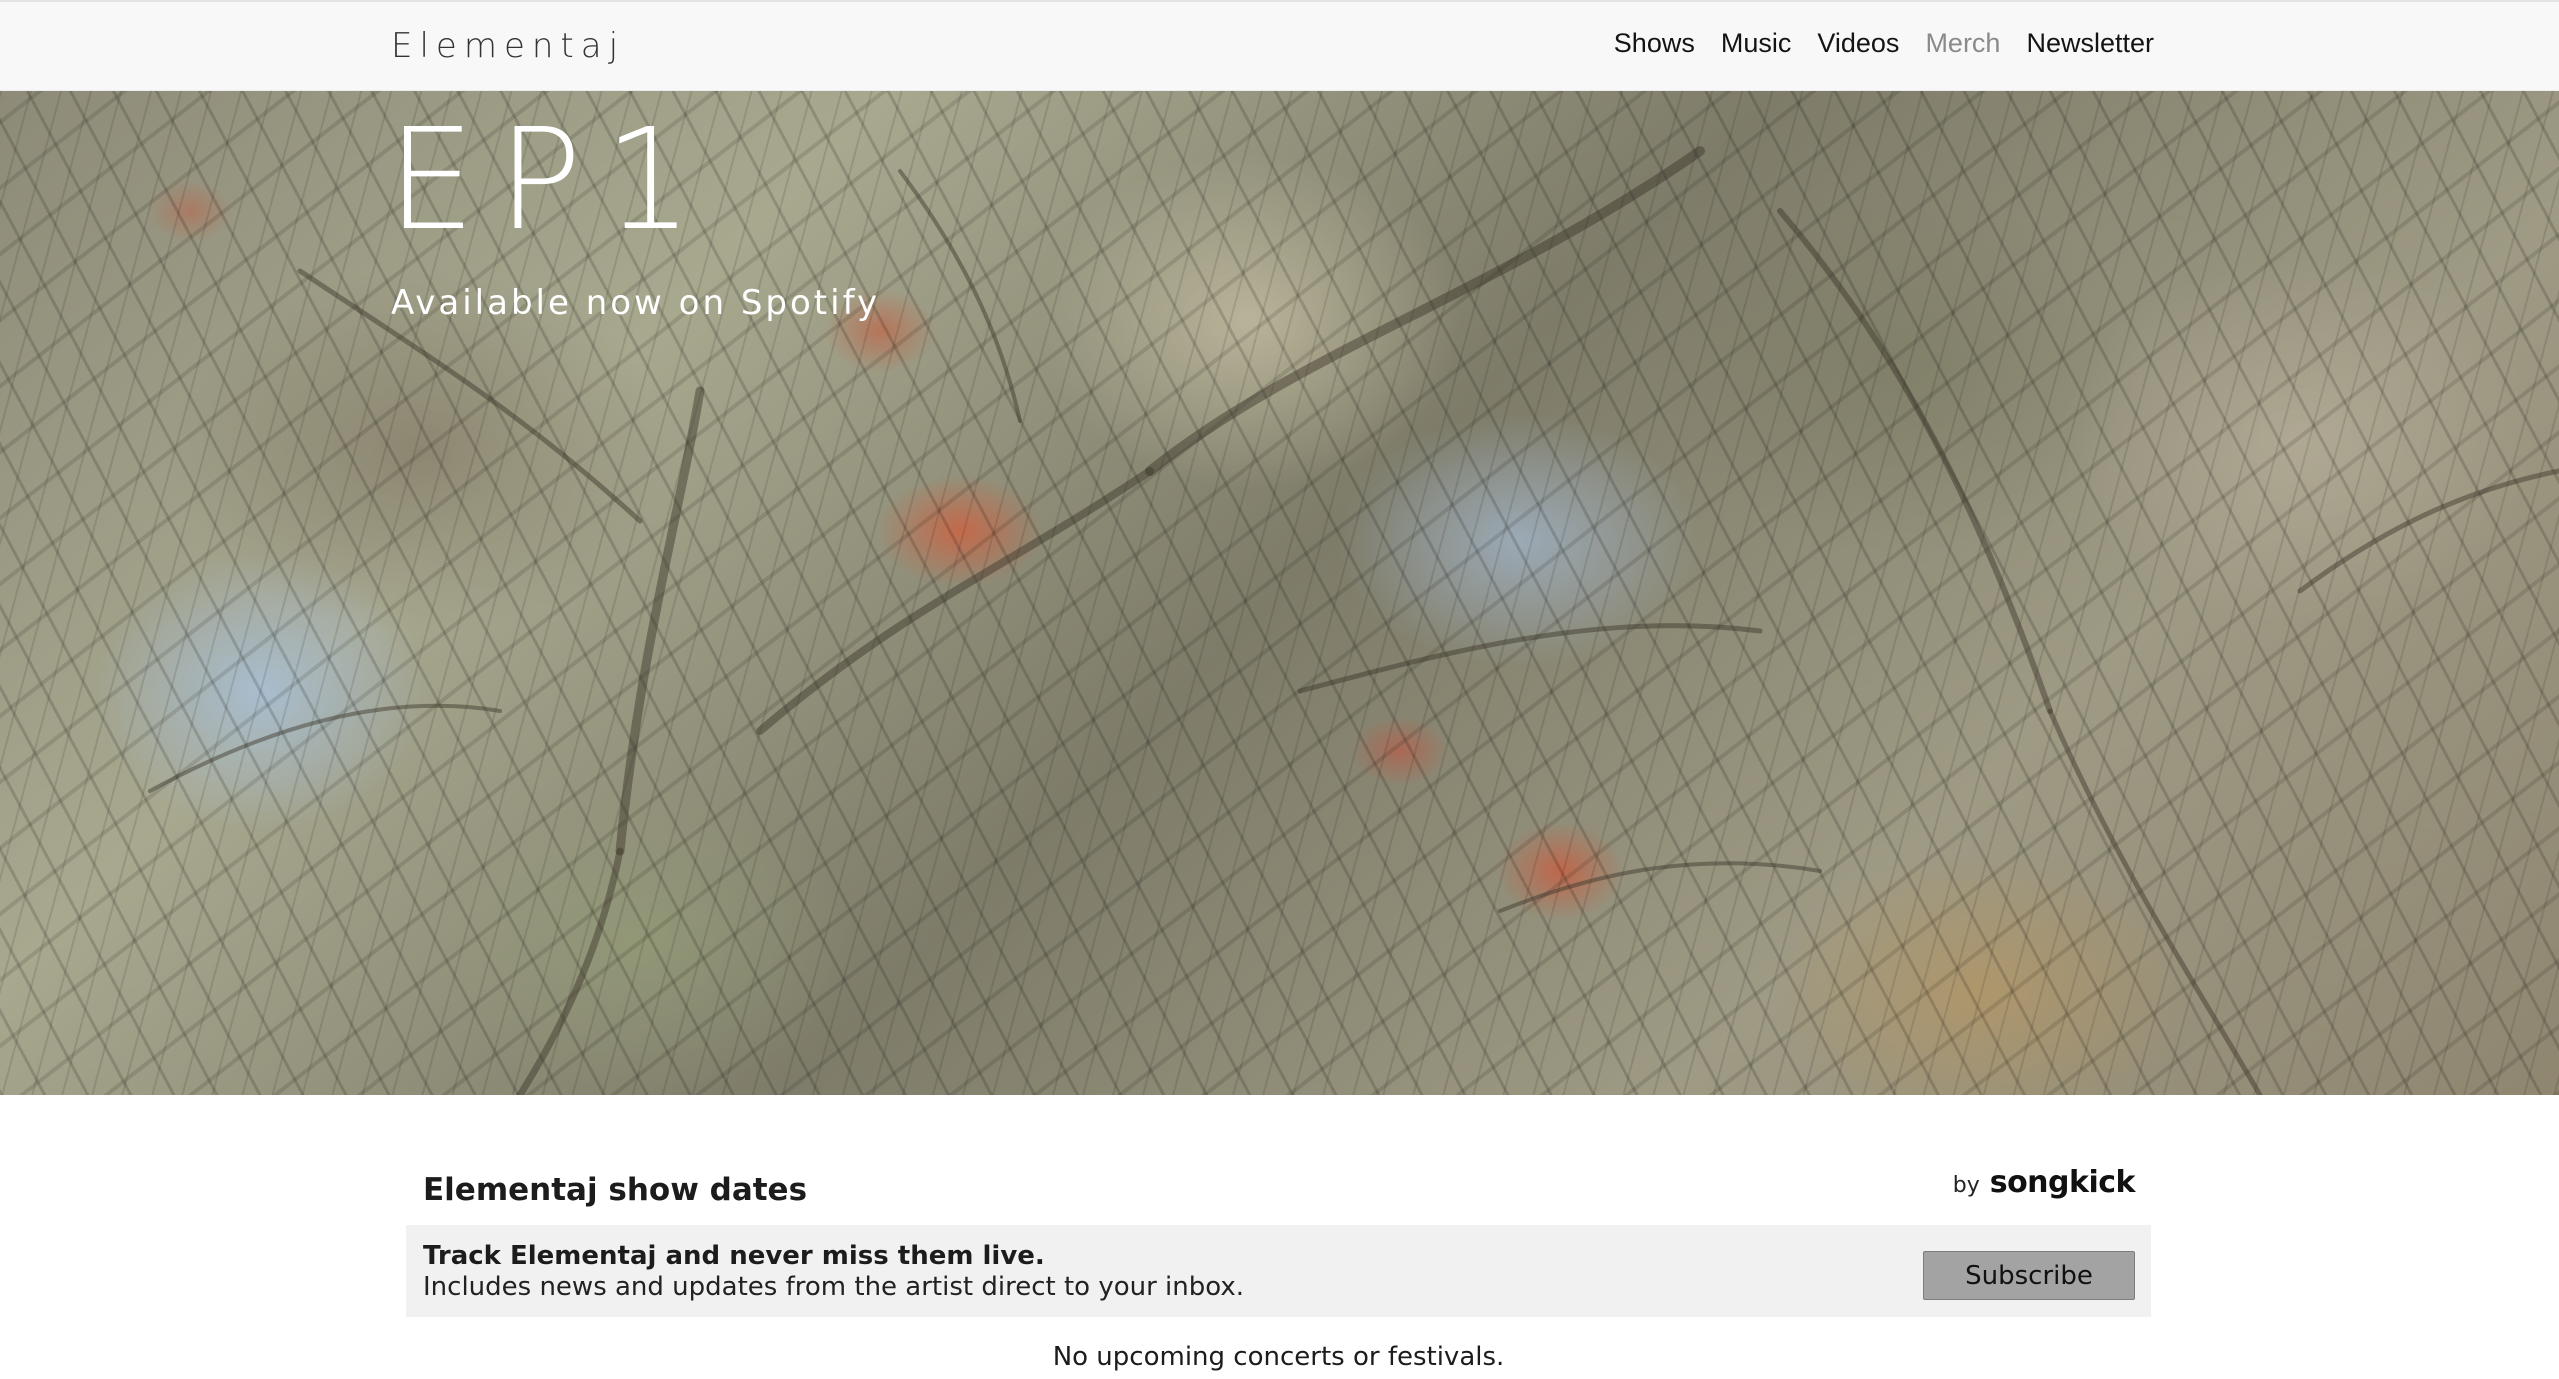  What do you see at coordinates (2062, 1182) in the screenshot?
I see `songkick-logo: songkick` at bounding box center [2062, 1182].